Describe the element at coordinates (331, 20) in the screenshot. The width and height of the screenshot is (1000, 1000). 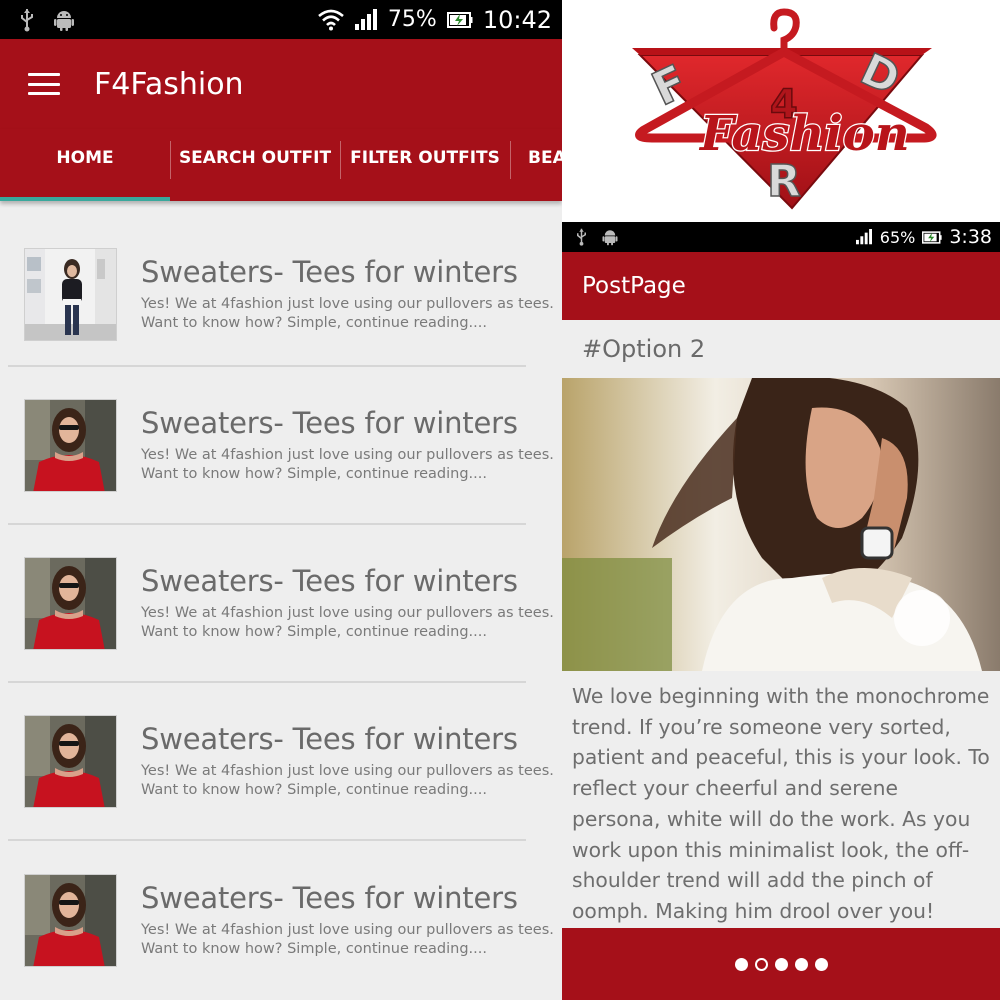
I see `wifi-icon` at that location.